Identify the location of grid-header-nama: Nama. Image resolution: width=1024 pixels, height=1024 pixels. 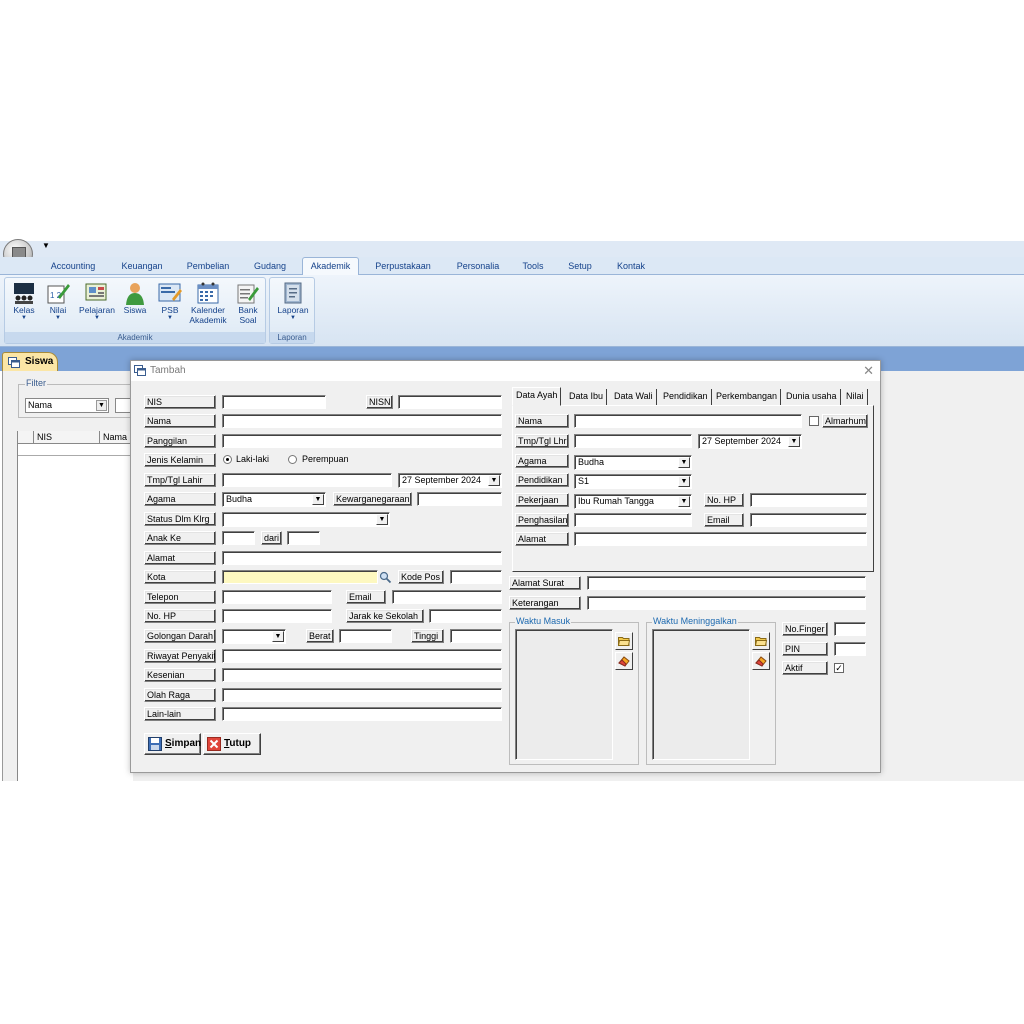
(117, 437).